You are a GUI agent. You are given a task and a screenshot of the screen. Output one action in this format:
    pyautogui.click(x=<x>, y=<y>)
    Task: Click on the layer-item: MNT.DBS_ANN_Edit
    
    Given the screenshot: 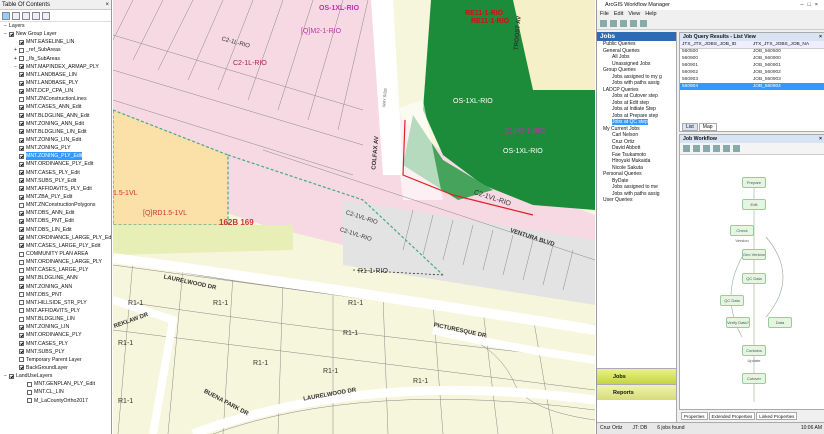 What is the action you would take?
    pyautogui.click(x=55, y=213)
    